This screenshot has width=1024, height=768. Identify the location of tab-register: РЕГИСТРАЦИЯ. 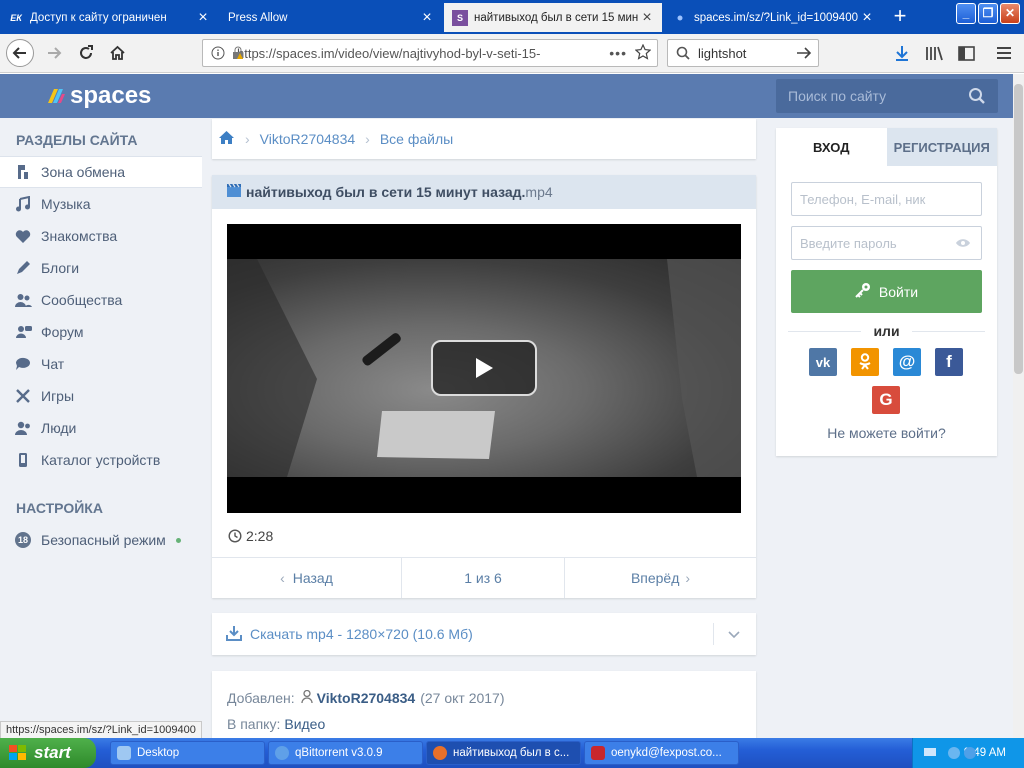
(941, 147).